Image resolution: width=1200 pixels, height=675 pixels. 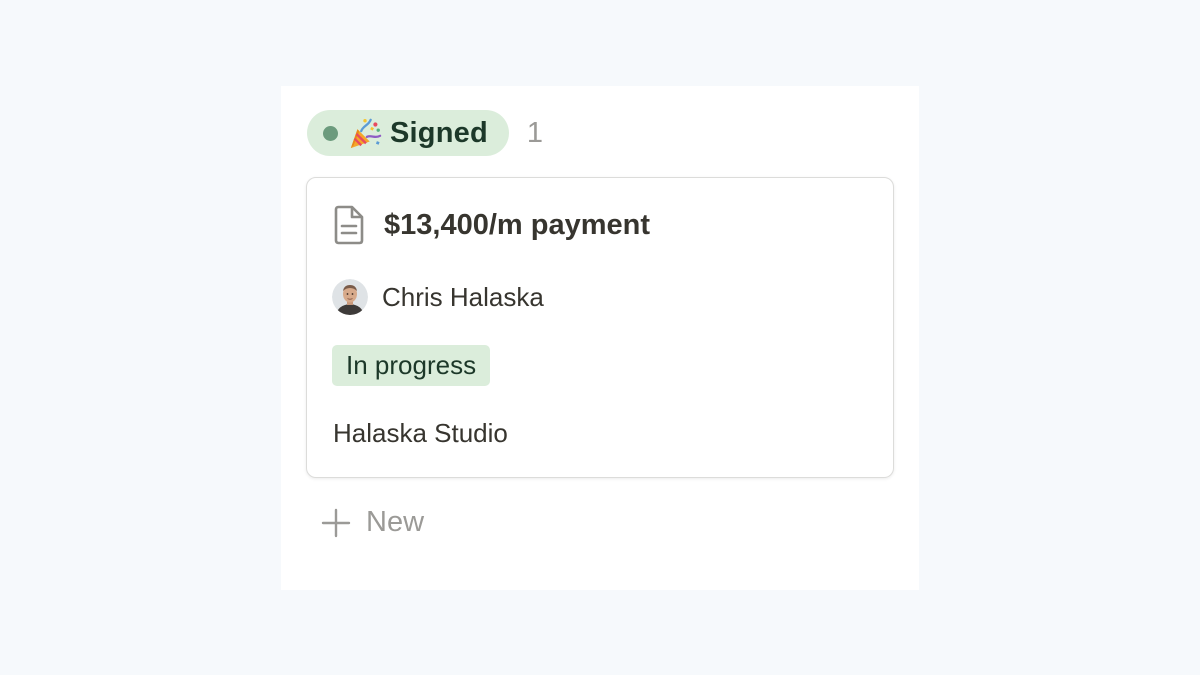 I want to click on company-name: Halaska Studio, so click(x=420, y=433).